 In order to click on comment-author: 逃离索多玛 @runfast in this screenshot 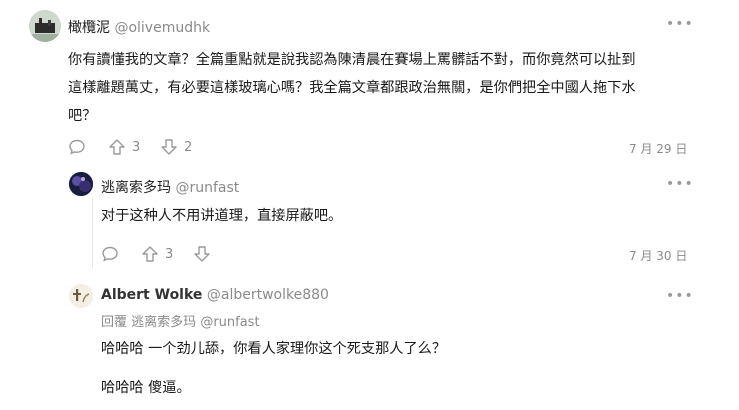, I will do `click(170, 187)`.